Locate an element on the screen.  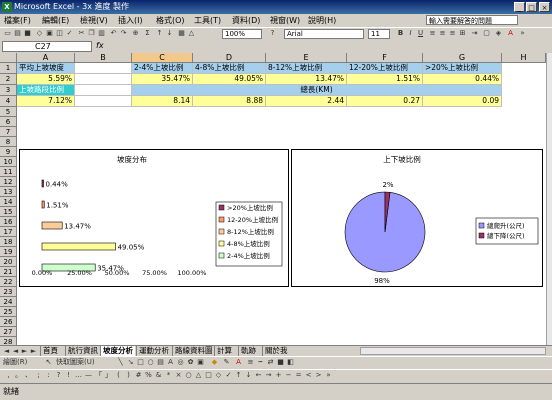
cell-g2: 0.44% is located at coordinates (462, 79).